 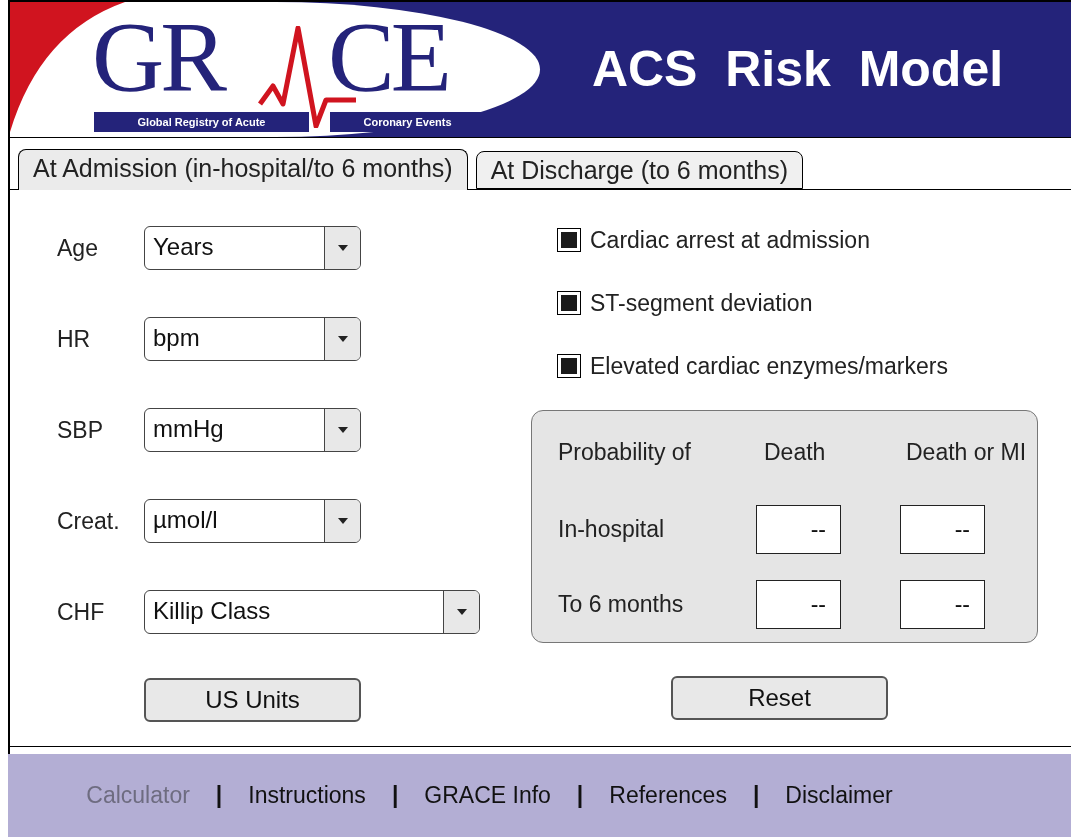 What do you see at coordinates (78, 248) in the screenshot?
I see `field-label: Age` at bounding box center [78, 248].